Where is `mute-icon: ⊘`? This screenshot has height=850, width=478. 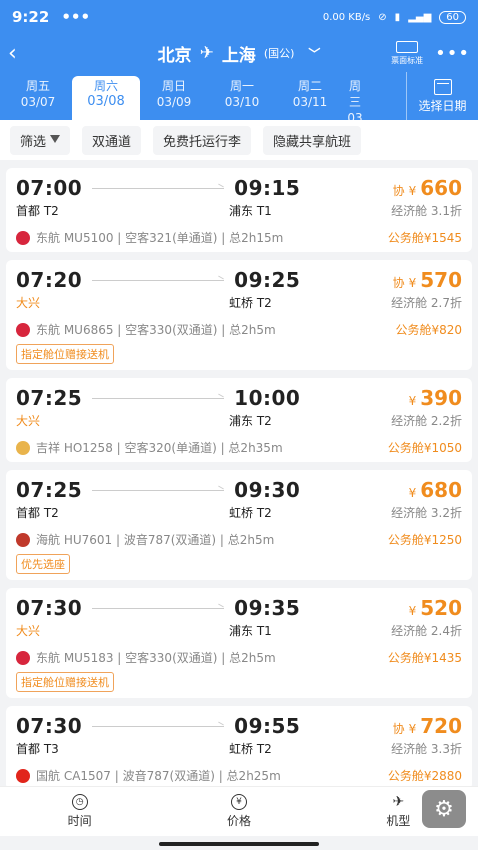 mute-icon: ⊘ is located at coordinates (382, 17).